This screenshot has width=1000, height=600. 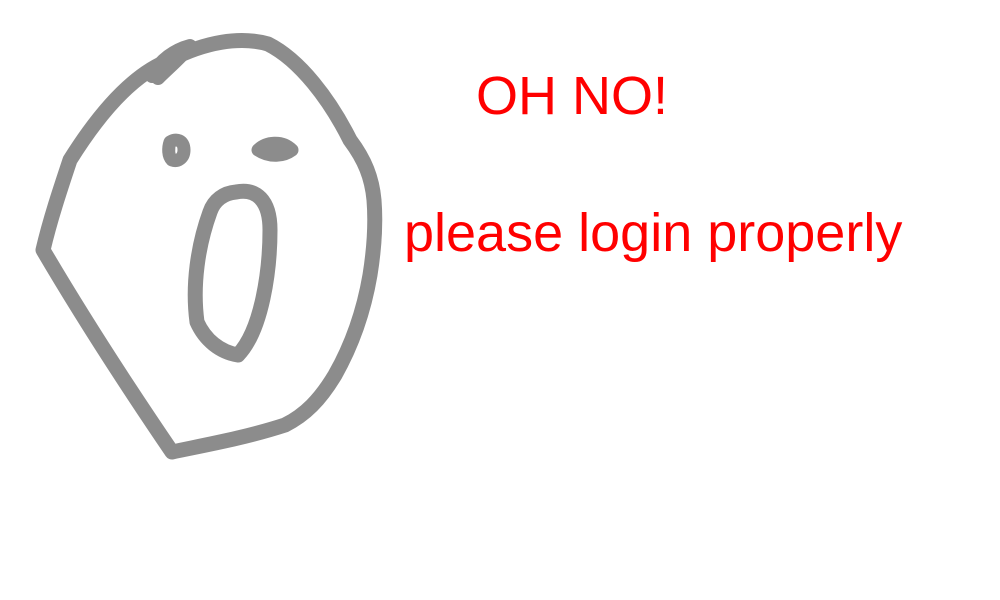 What do you see at coordinates (653, 233) in the screenshot?
I see `login-error-message: please login properly` at bounding box center [653, 233].